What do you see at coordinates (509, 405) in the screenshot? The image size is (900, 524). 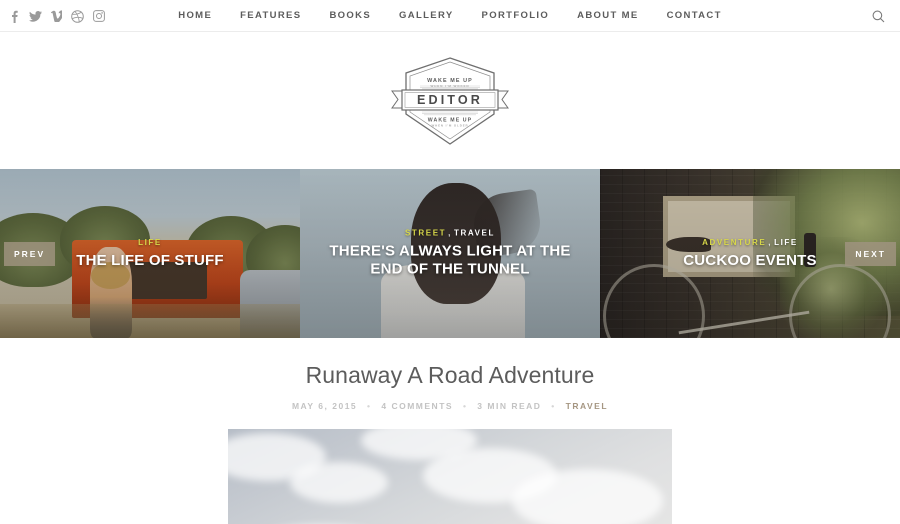 I see `post-read-time: 3 MIN READ` at bounding box center [509, 405].